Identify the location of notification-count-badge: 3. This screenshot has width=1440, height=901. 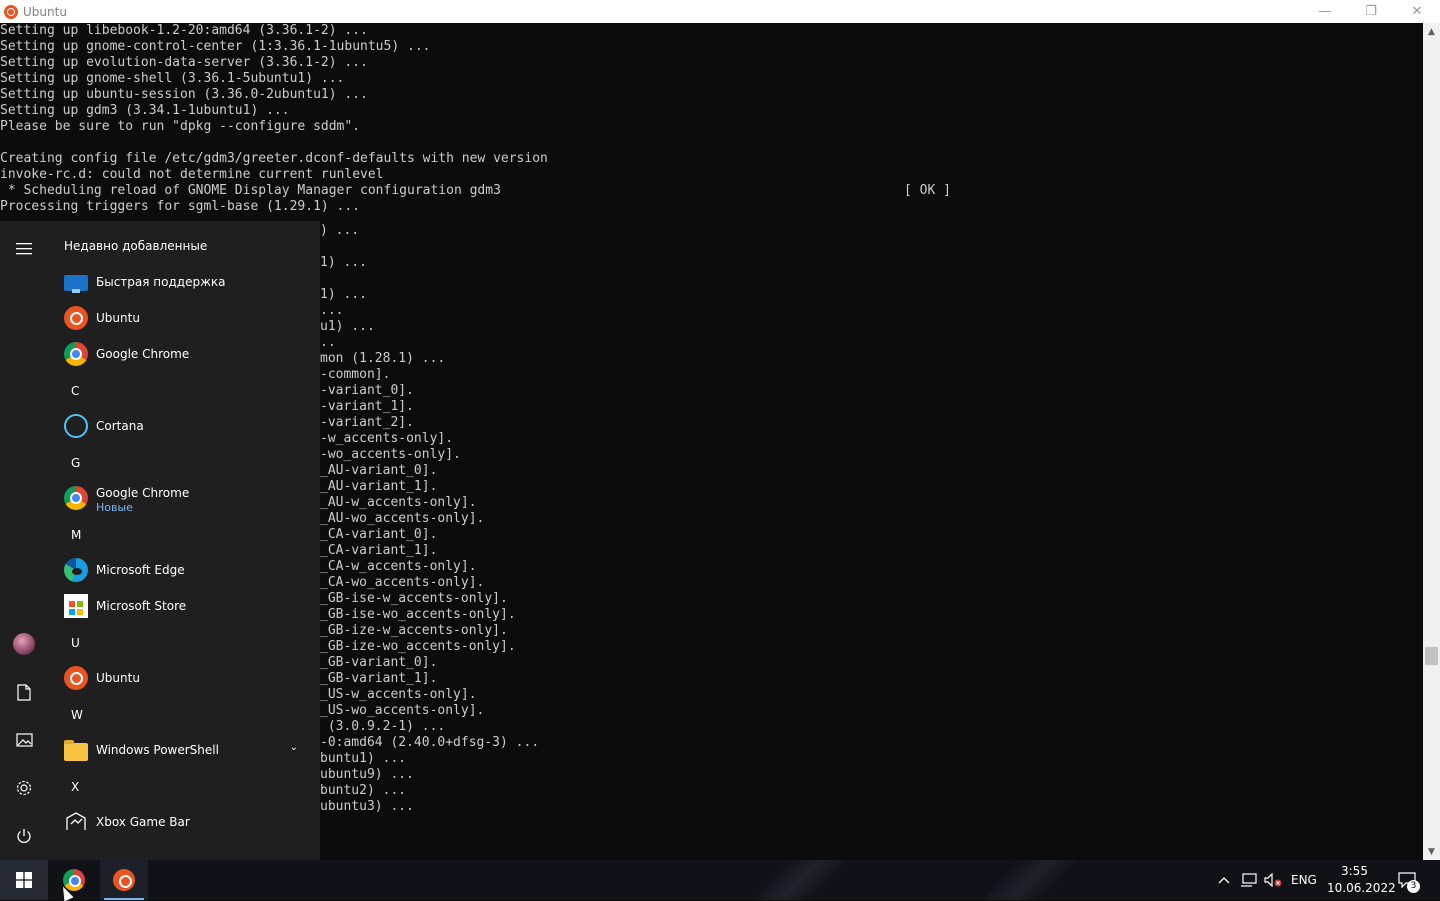
(1413, 886).